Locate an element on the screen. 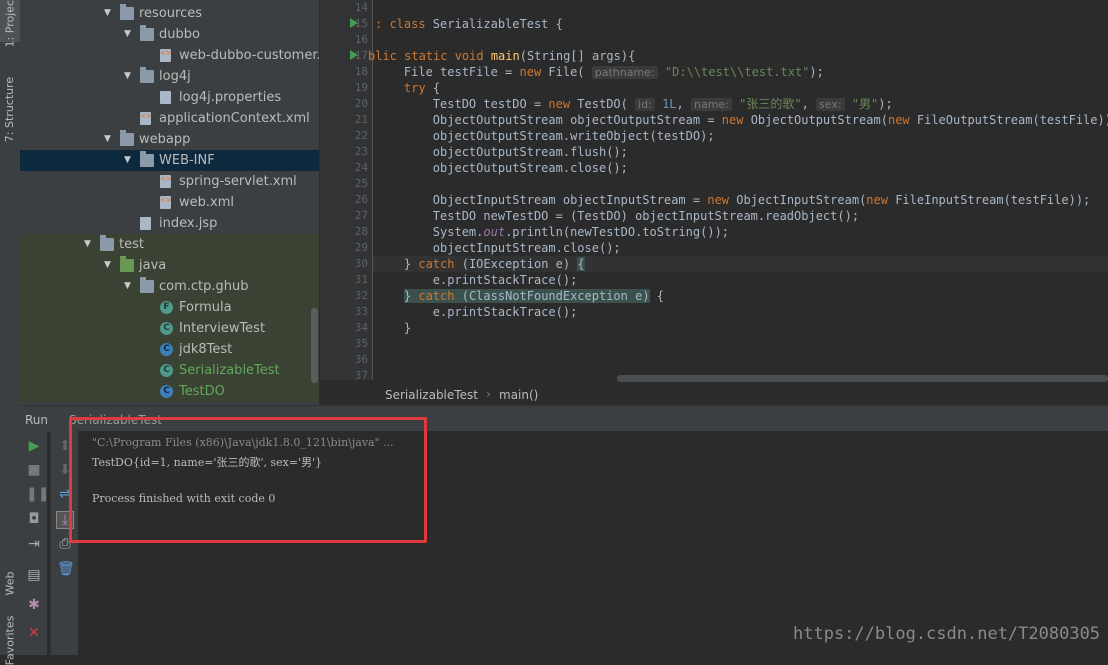  tree-item: ▼ WEB-INF is located at coordinates (169, 160).